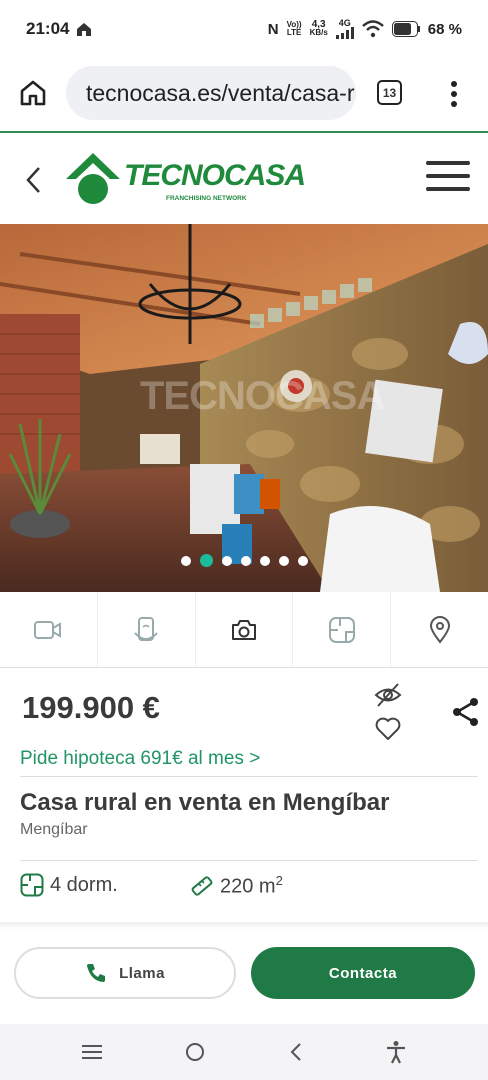 This screenshot has width=488, height=1080. I want to click on hamburger-menu-icon, so click(448, 176).